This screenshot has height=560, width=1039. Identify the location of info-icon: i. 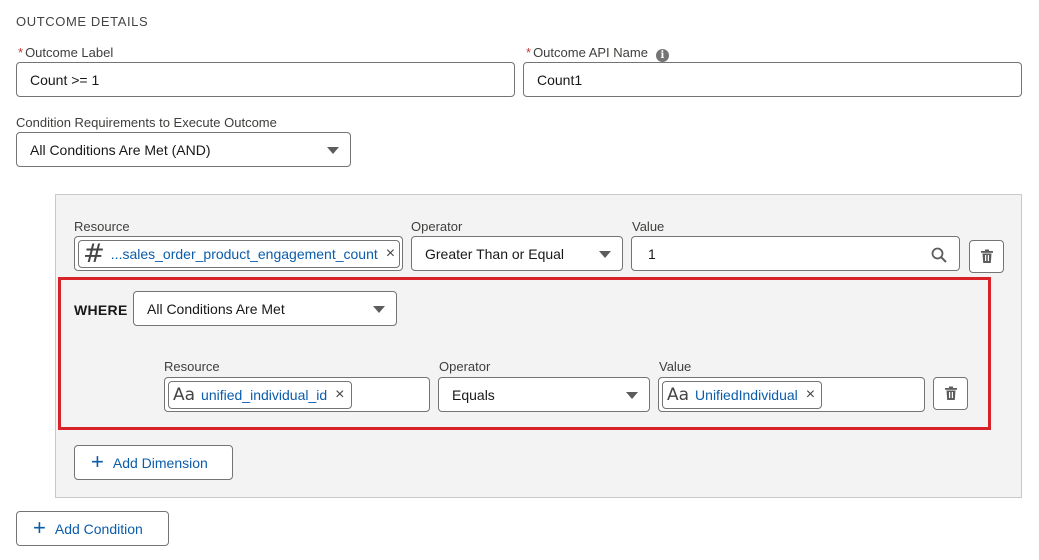
(662, 55).